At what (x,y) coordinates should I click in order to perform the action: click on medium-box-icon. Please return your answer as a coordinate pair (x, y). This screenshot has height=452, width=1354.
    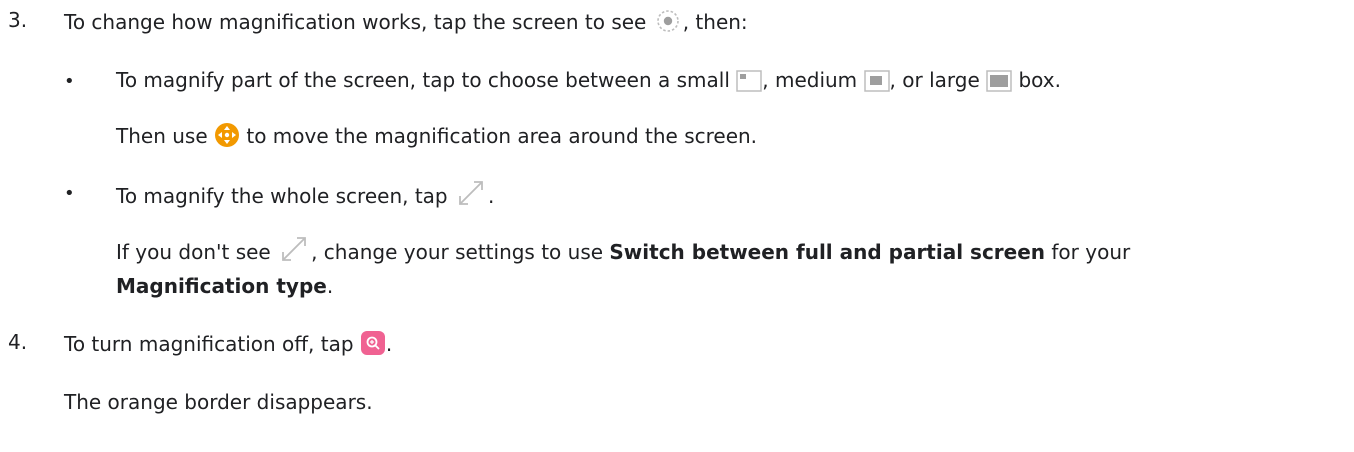
    Looking at the image, I should click on (876, 84).